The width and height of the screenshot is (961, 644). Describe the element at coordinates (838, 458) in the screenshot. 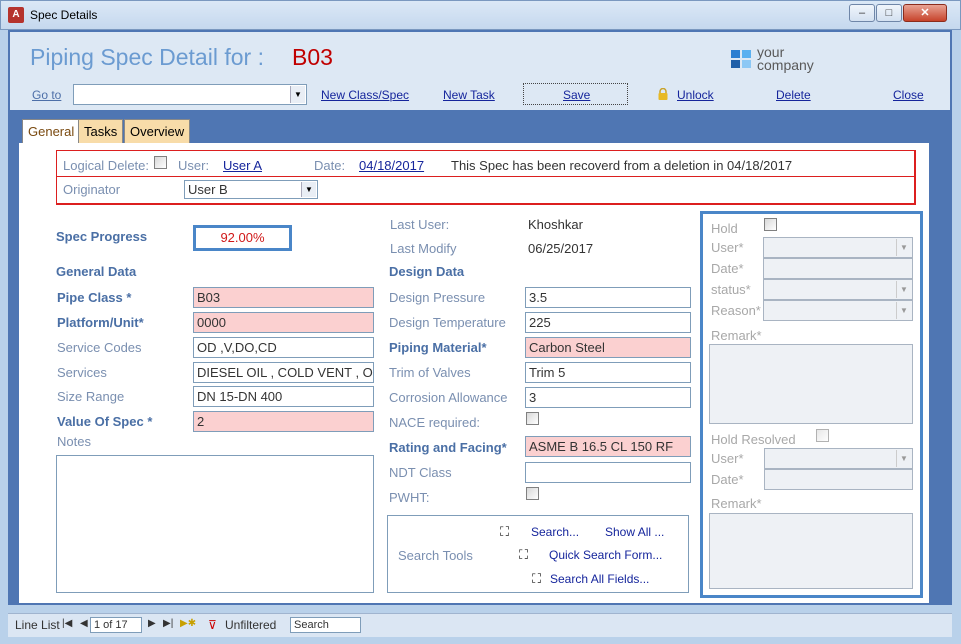

I see `resolved-user-combobox: ▼` at that location.